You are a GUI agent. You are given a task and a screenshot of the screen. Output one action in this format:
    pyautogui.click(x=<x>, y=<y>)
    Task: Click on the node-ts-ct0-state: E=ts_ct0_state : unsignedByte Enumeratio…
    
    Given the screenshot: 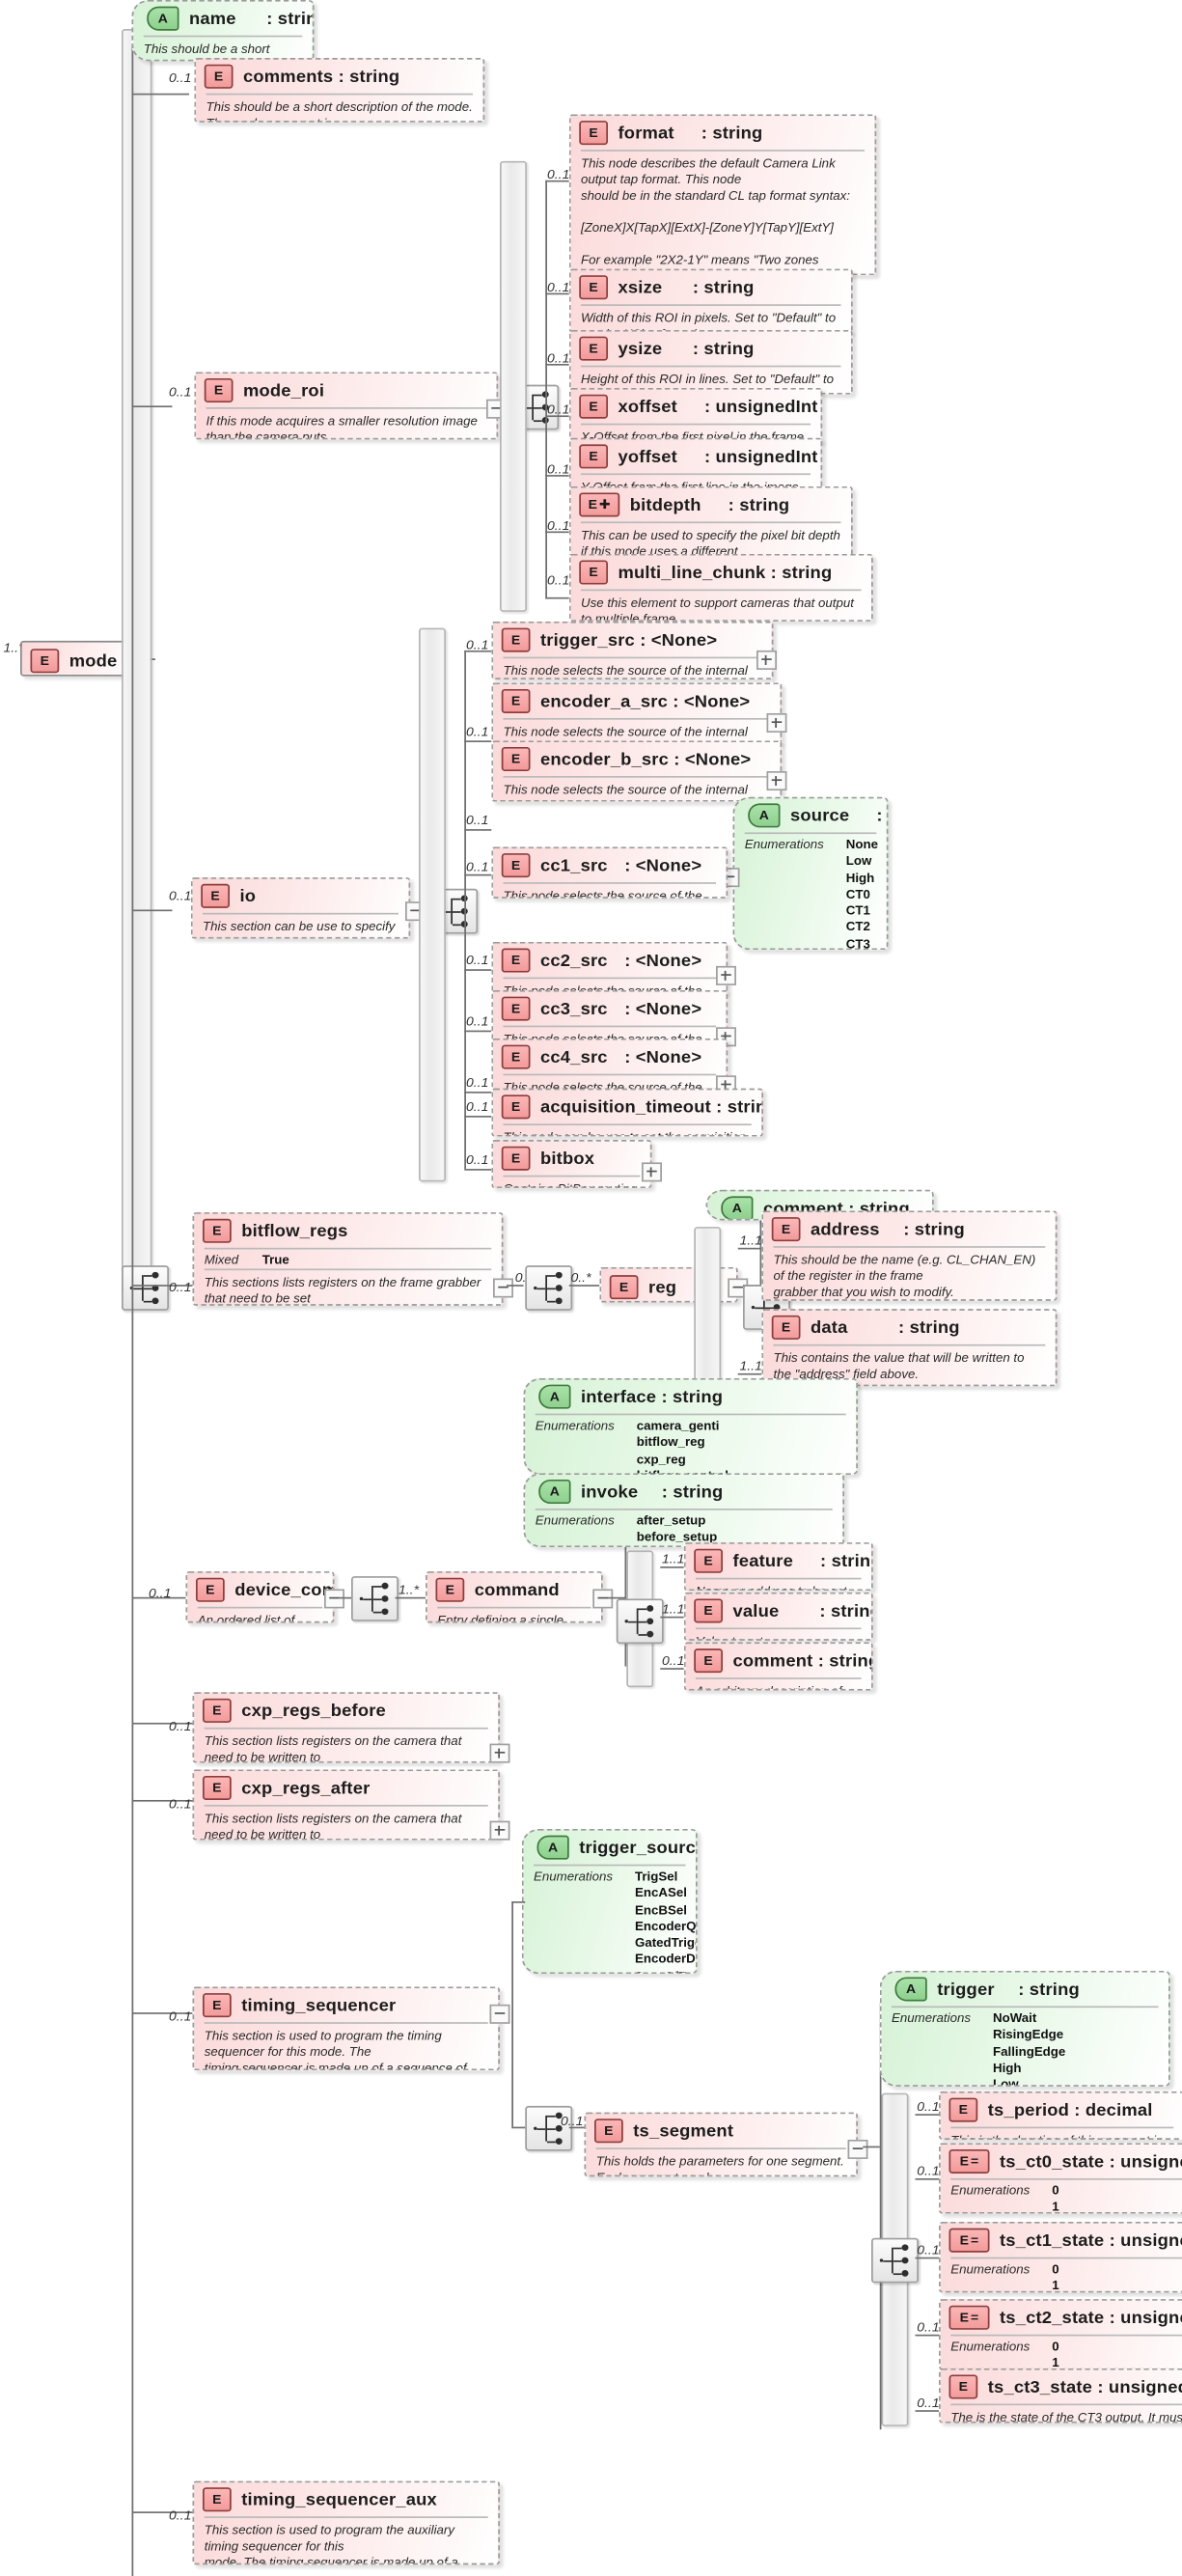 What is the action you would take?
    pyautogui.click(x=1061, y=2178)
    